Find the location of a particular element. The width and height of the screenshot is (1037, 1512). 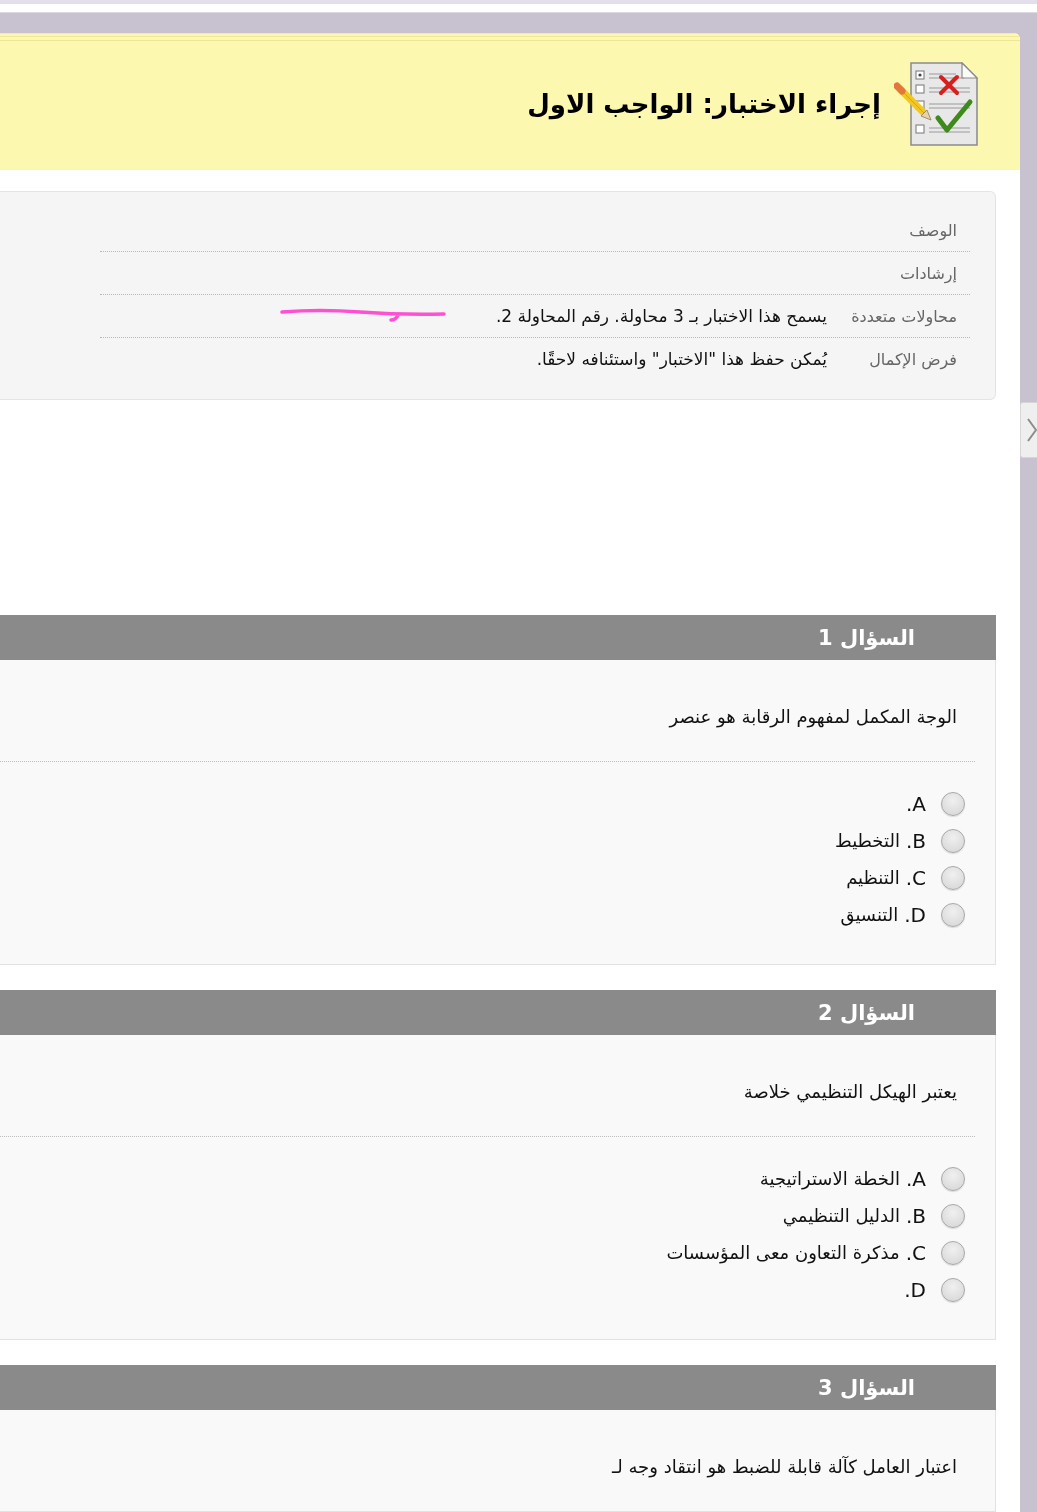

question-number: السؤال 1 is located at coordinates (866, 637).